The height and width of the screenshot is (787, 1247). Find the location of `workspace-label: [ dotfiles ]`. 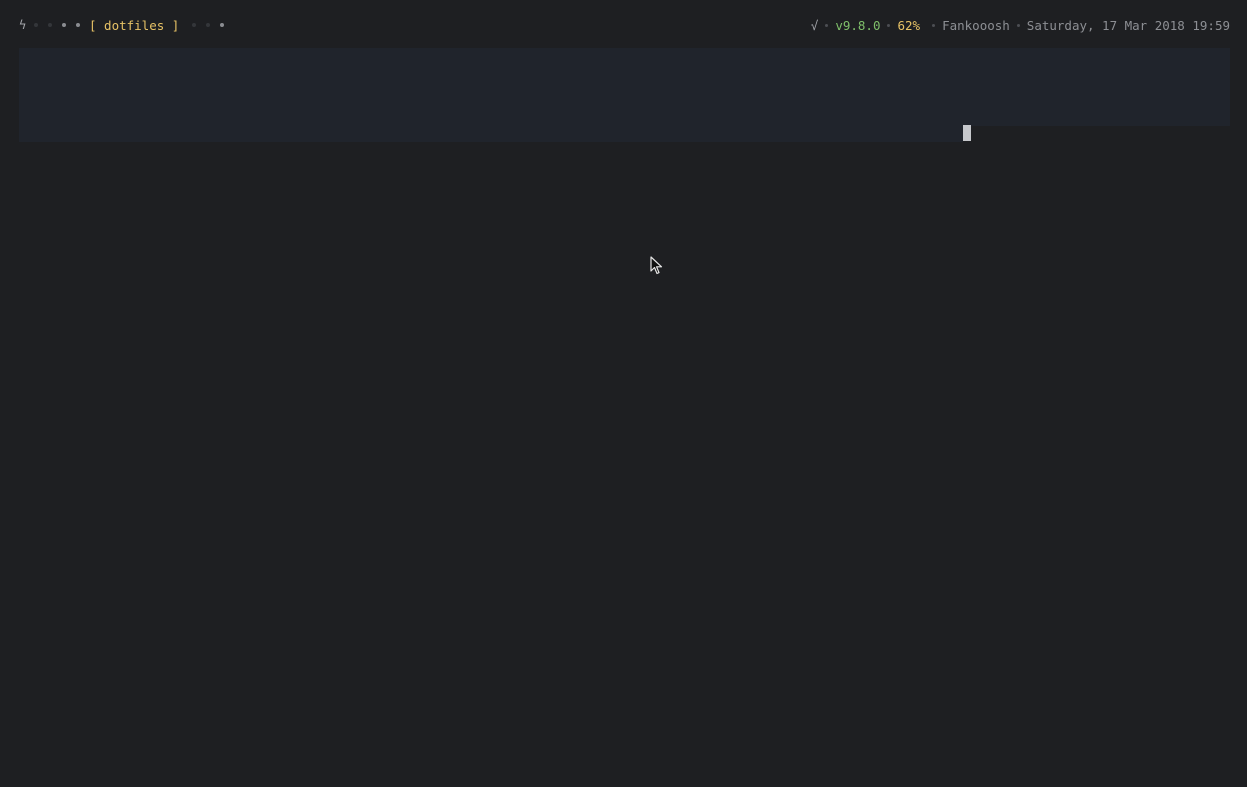

workspace-label: [ dotfiles ] is located at coordinates (134, 25).